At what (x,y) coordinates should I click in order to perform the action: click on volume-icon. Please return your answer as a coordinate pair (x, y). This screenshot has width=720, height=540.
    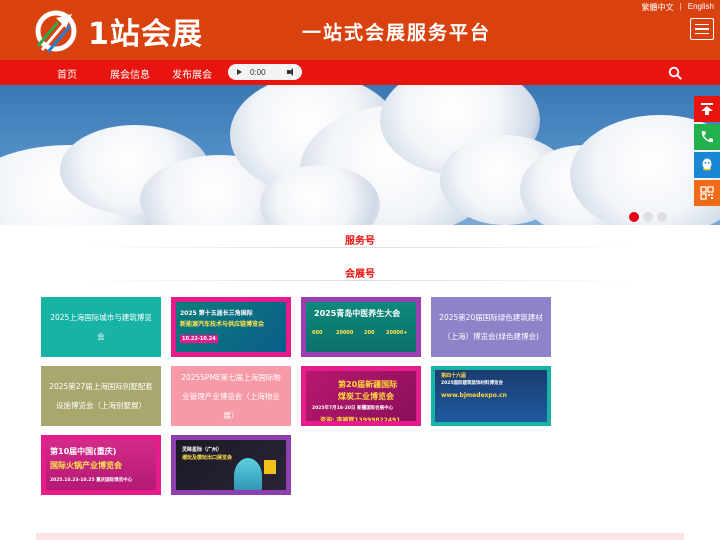
    Looking at the image, I should click on (291, 72).